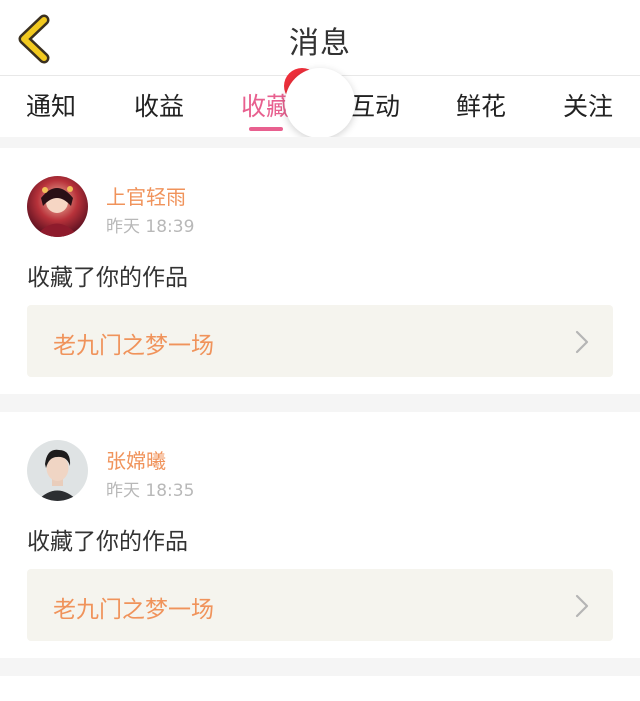 The height and width of the screenshot is (701, 640). What do you see at coordinates (481, 105) in the screenshot?
I see `tab-flowers: 鲜花` at bounding box center [481, 105].